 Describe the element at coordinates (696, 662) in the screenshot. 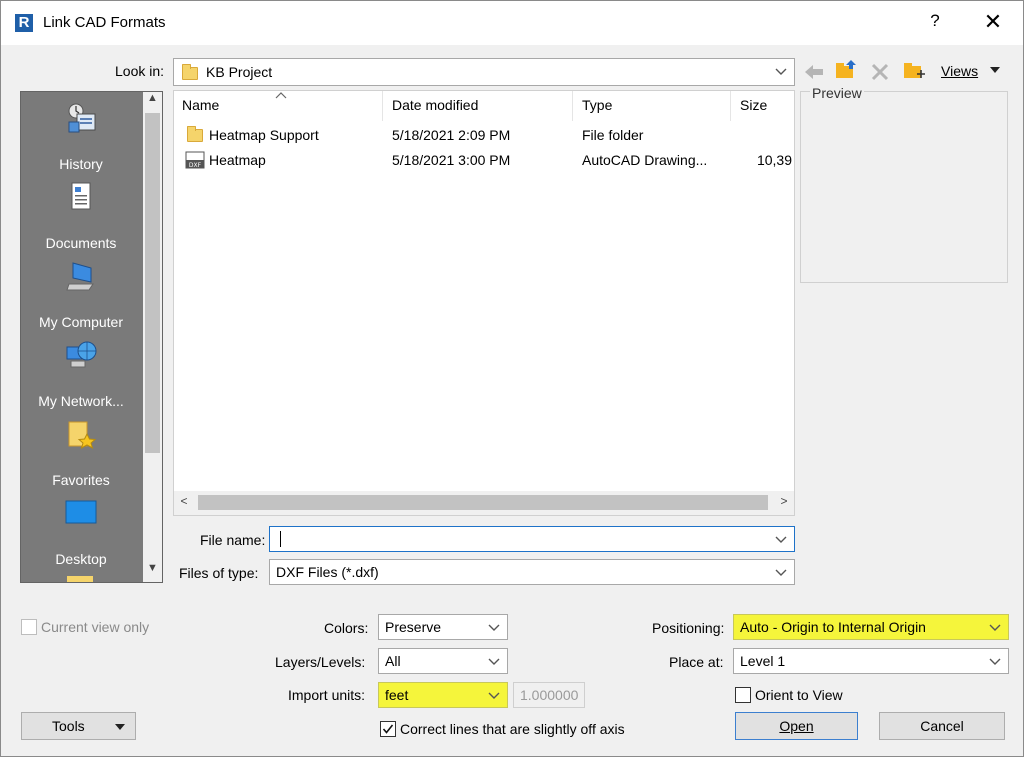

I see `place-at-label: Place at:` at that location.